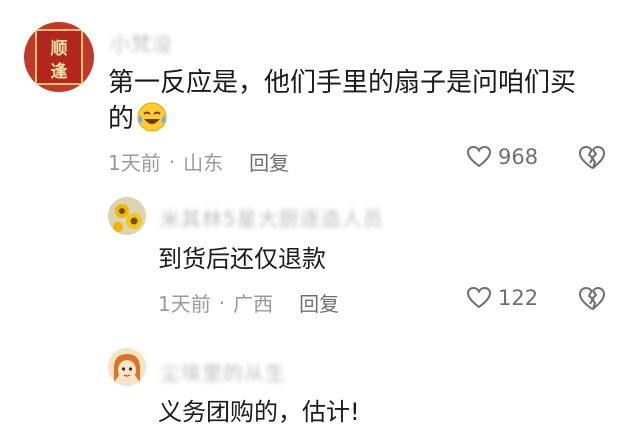  I want to click on comment-text-line2-wrap: 的, so click(138, 122).